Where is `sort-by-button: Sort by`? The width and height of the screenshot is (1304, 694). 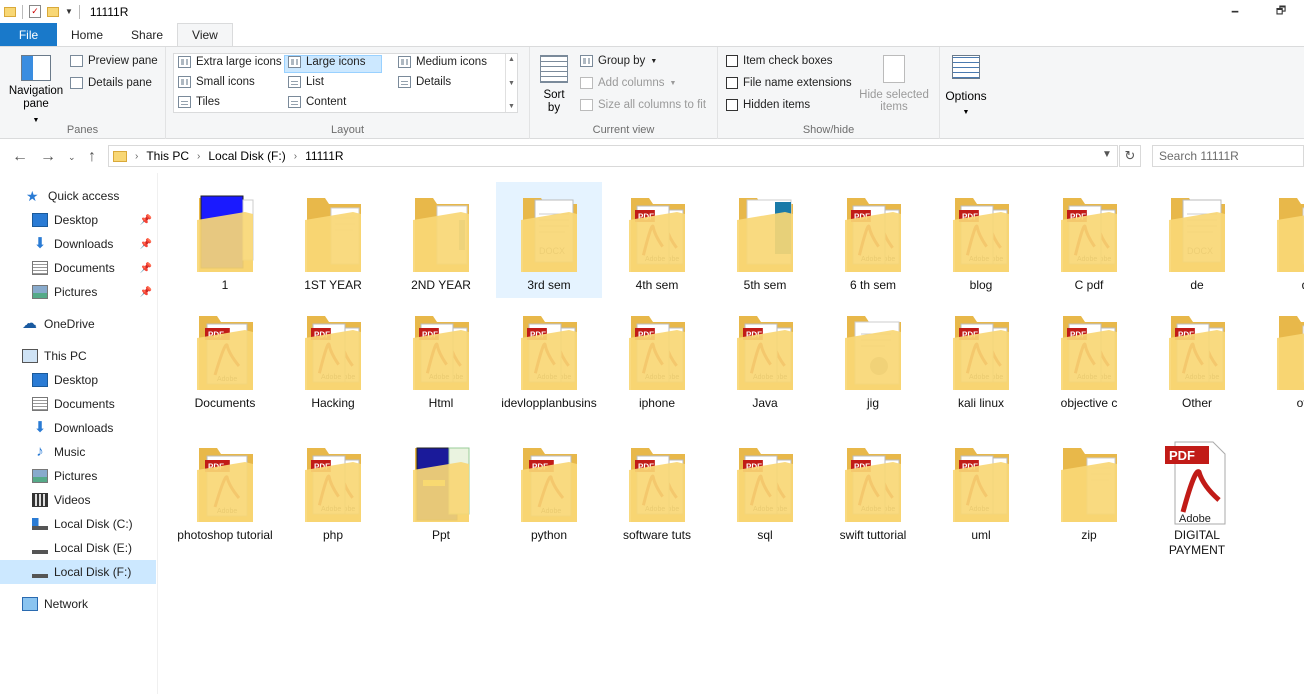 sort-by-button: Sort by is located at coordinates (554, 85).